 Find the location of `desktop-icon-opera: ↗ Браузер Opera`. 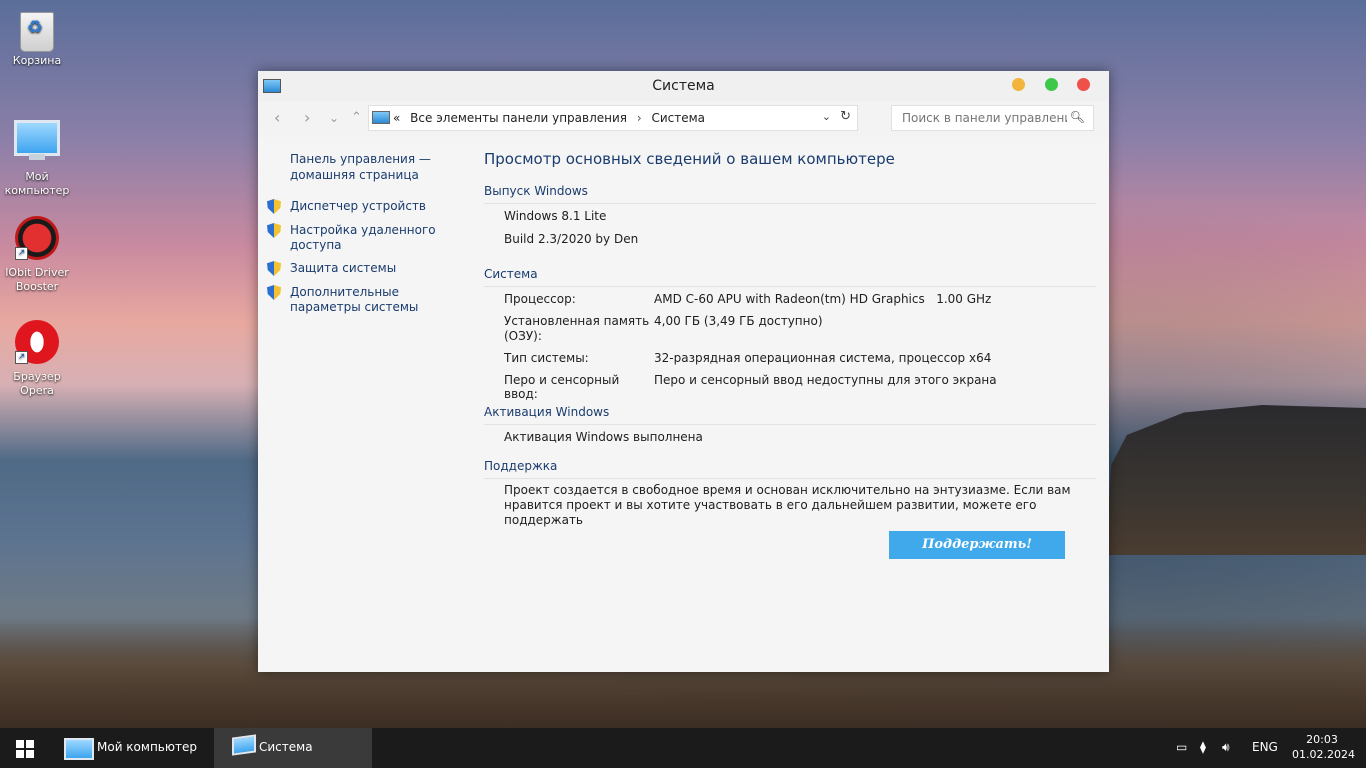

desktop-icon-opera: ↗ Браузер Opera is located at coordinates (37, 359).